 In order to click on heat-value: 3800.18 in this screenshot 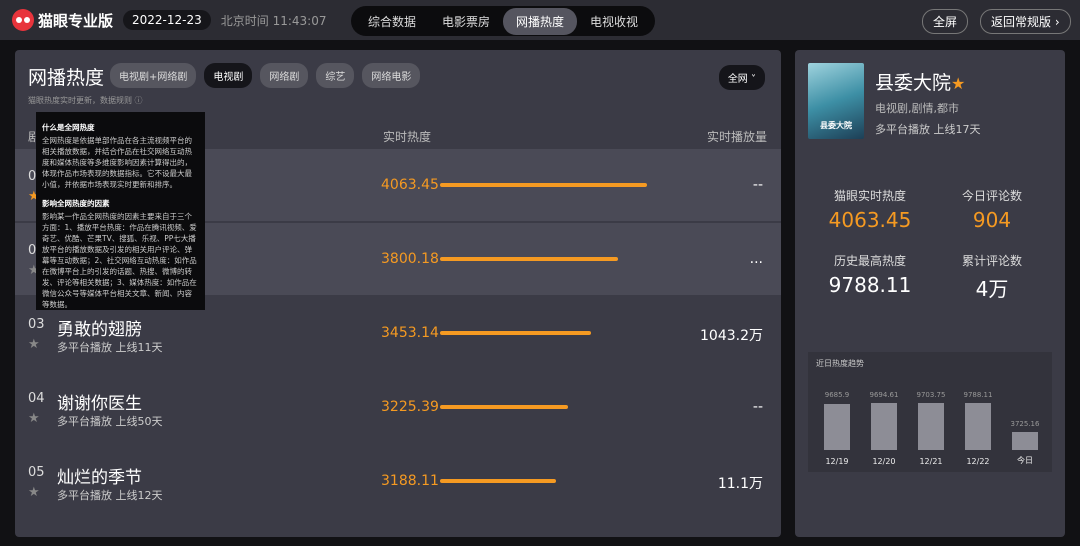, I will do `click(410, 259)`.